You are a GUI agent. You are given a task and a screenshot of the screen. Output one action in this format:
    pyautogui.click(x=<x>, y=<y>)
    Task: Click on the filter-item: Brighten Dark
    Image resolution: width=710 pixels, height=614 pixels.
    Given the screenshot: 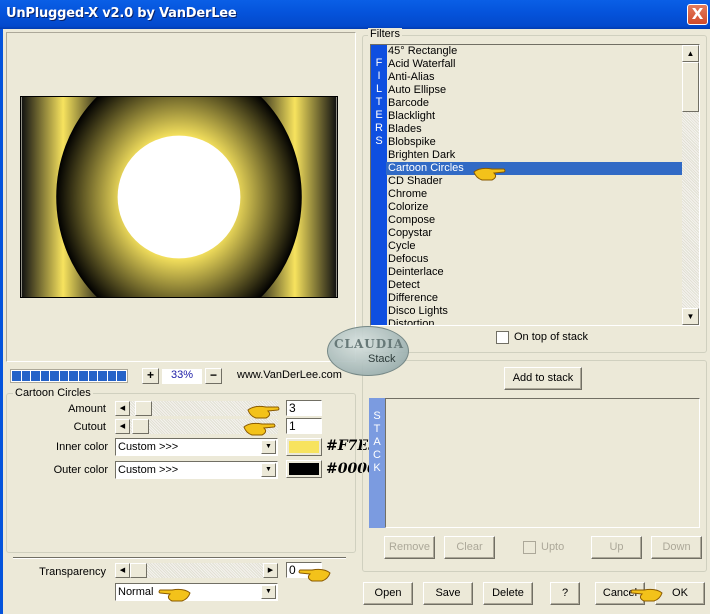 What is the action you would take?
    pyautogui.click(x=534, y=155)
    